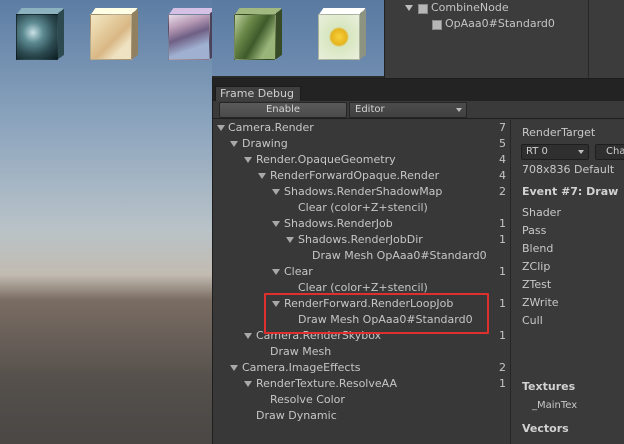  Describe the element at coordinates (399, 255) in the screenshot. I see `tree-row-label: Draw Mesh OpAaa0#Standard0` at that location.